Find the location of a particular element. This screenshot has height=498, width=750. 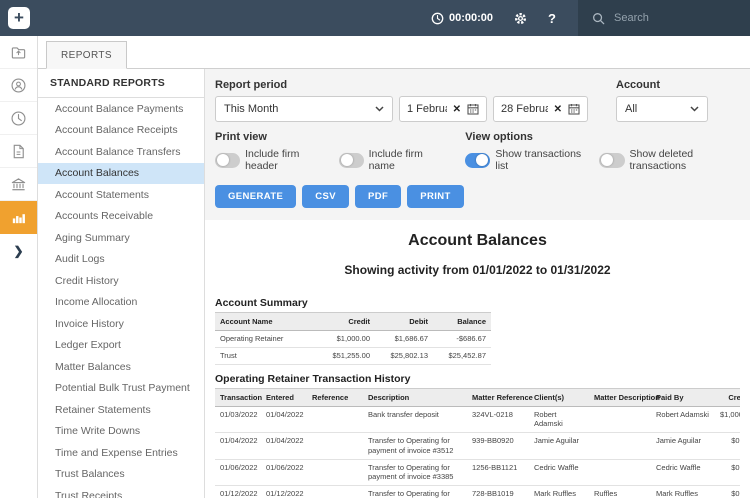

sidebar-item-retainer-statements: Retainer Statements is located at coordinates (121, 410).